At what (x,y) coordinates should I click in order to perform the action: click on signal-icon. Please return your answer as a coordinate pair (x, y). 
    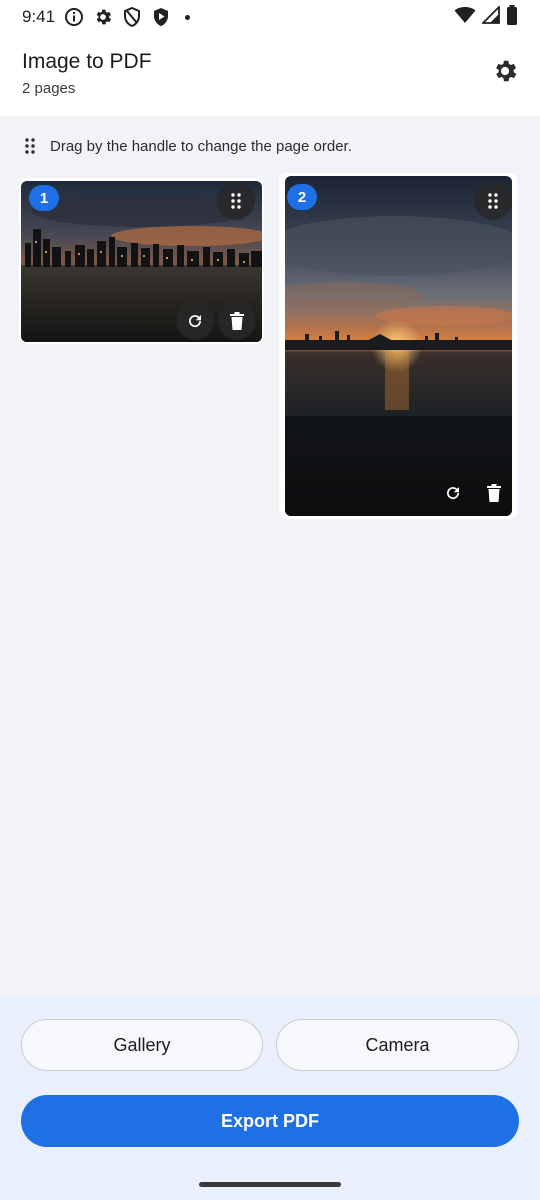
    Looking at the image, I should click on (490, 16).